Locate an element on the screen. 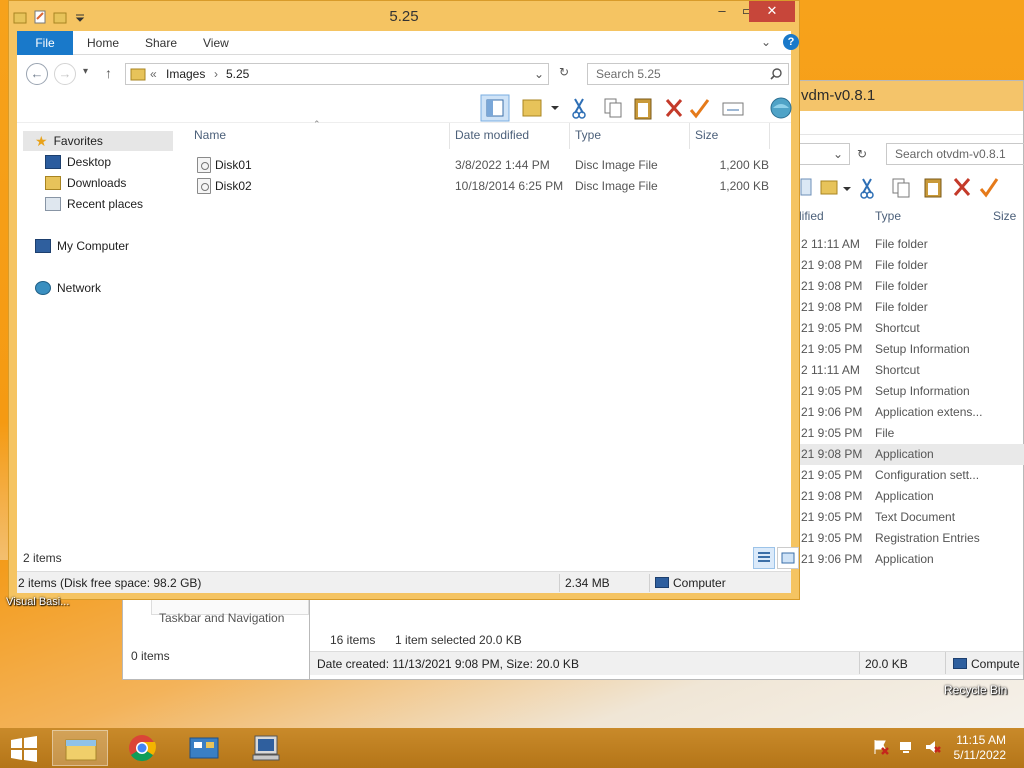 This screenshot has width=1024, height=768. large-icons-button is located at coordinates (788, 558).